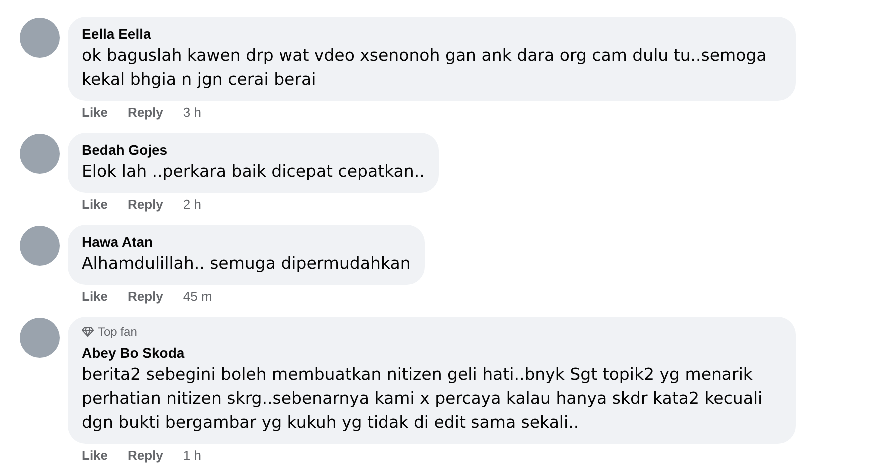 This screenshot has width=873, height=466. Describe the element at coordinates (246, 242) in the screenshot. I see `author-name: Hawa Atan` at that location.